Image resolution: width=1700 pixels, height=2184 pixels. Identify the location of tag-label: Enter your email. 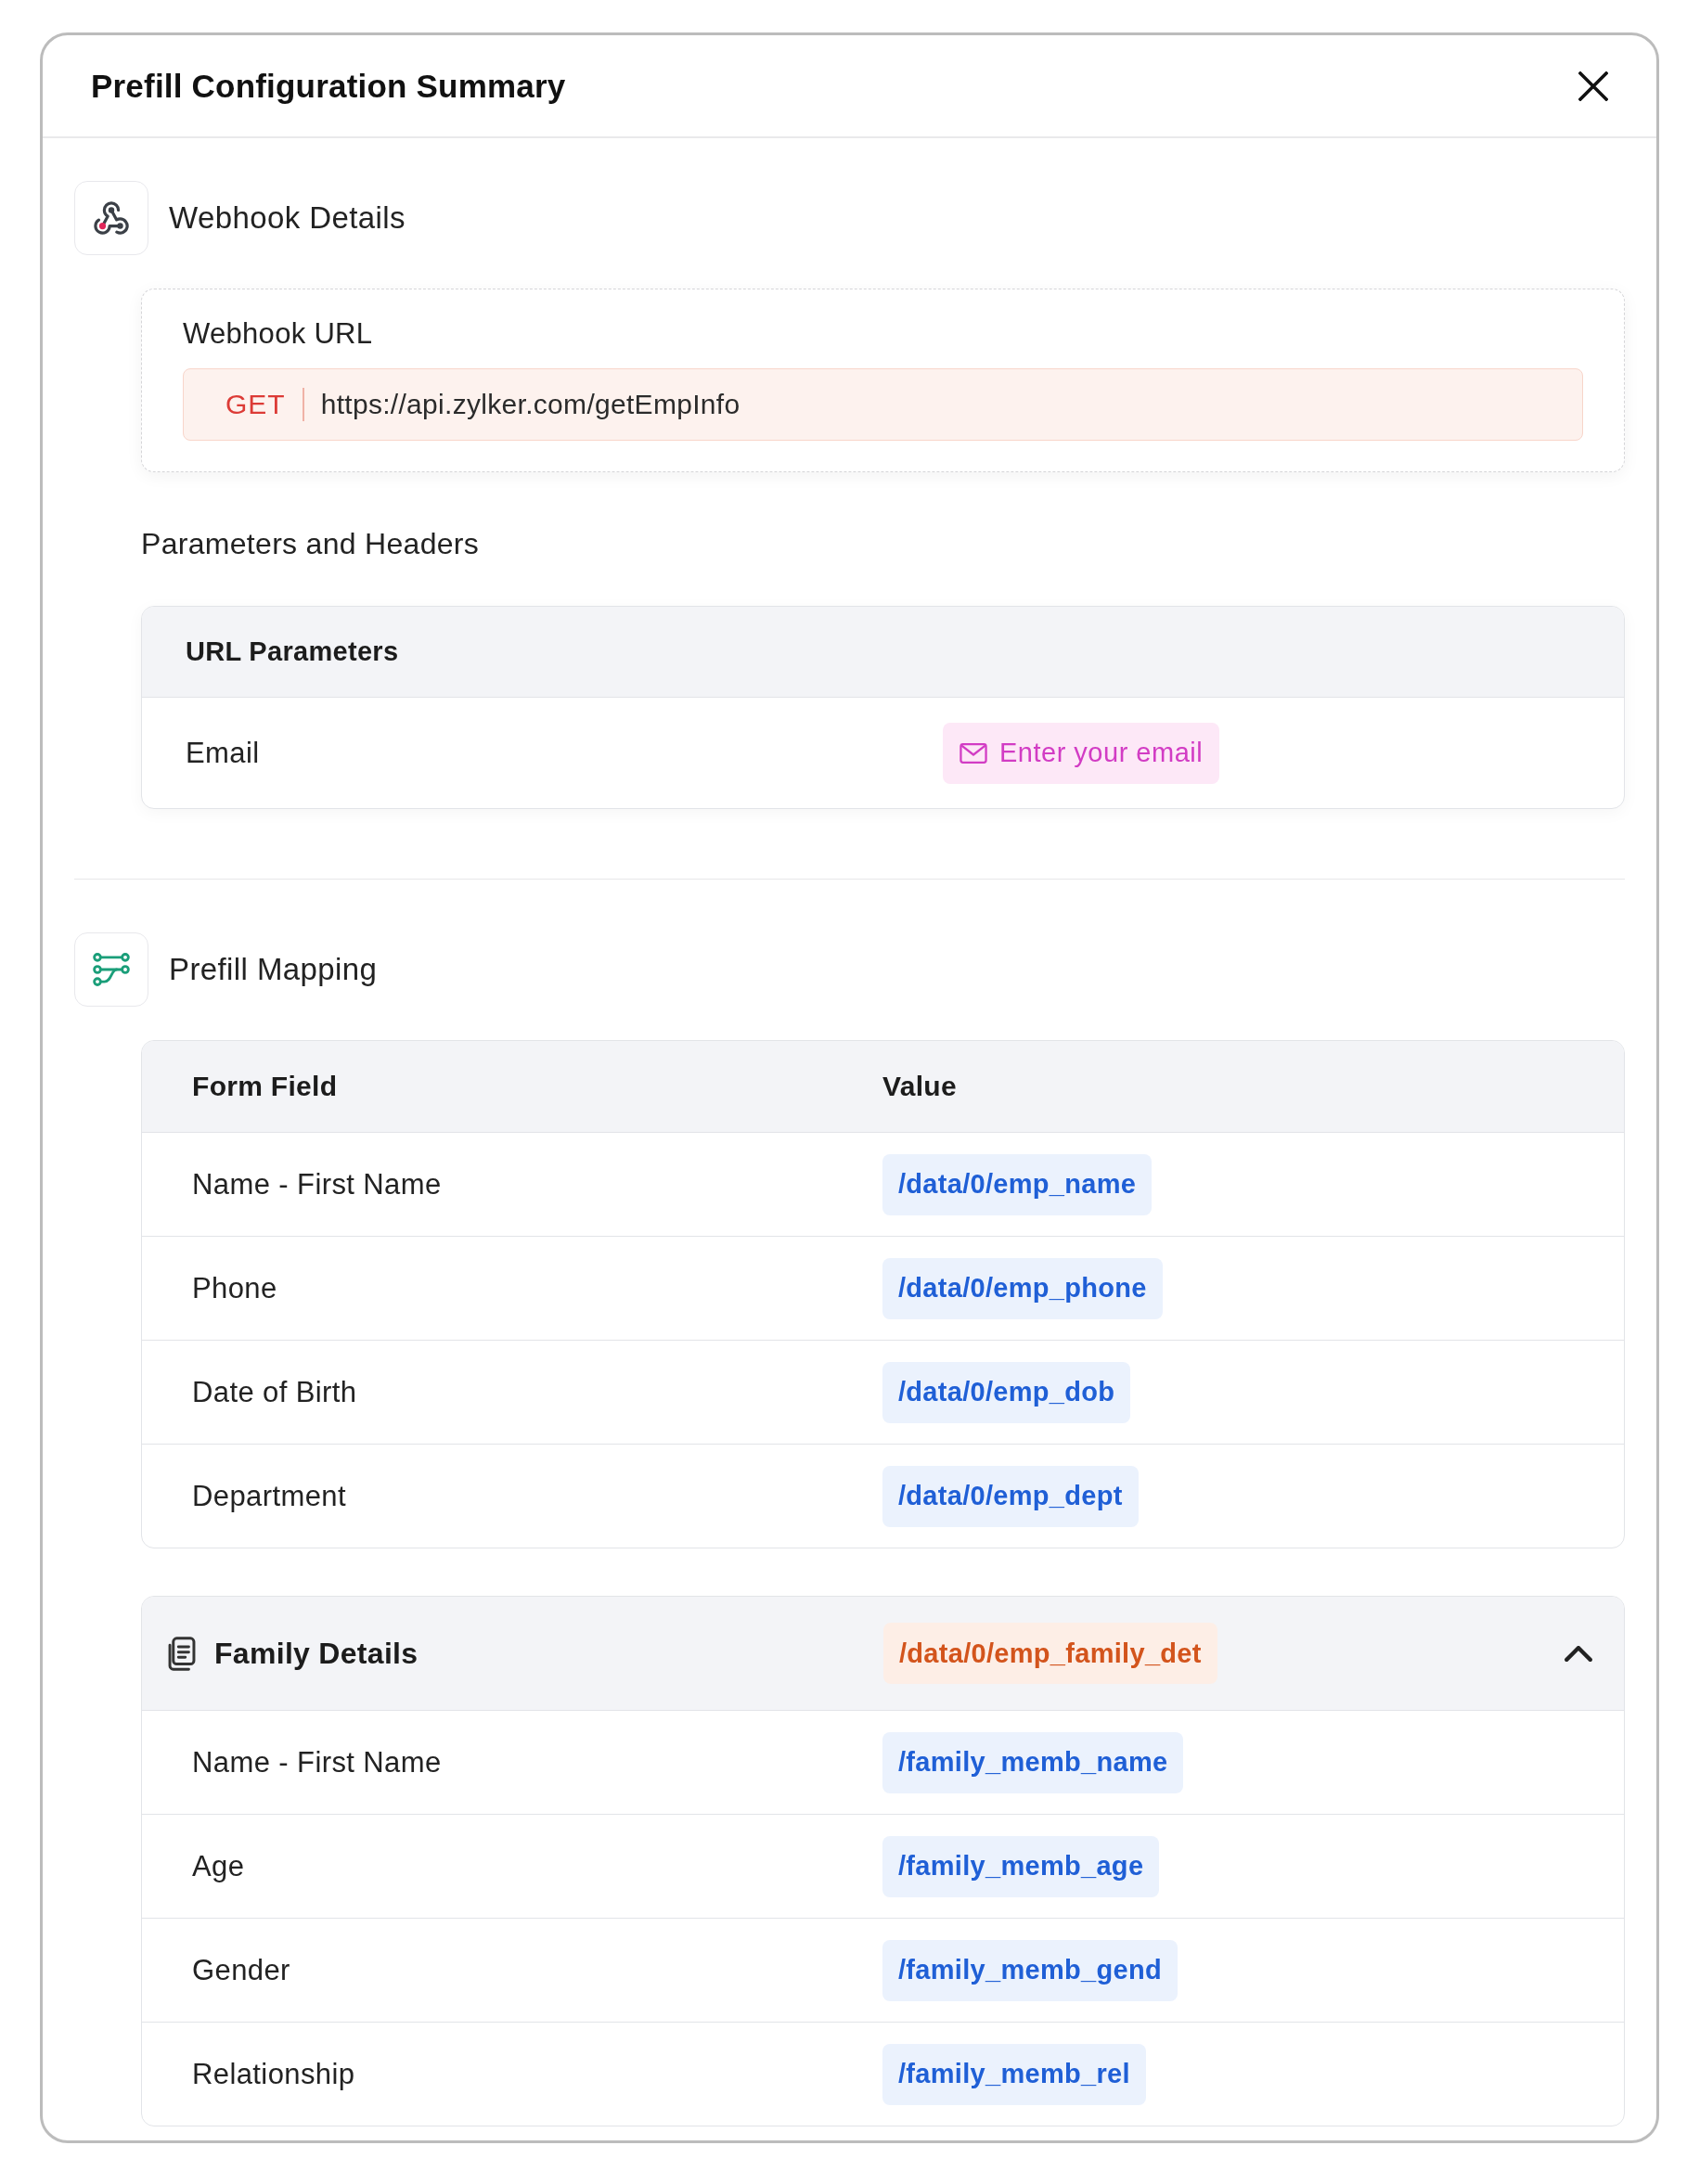
(1101, 753).